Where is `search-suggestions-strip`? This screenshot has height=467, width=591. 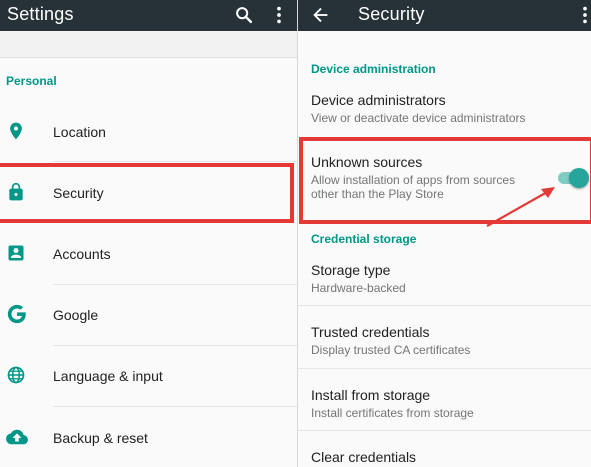 search-suggestions-strip is located at coordinates (148, 44).